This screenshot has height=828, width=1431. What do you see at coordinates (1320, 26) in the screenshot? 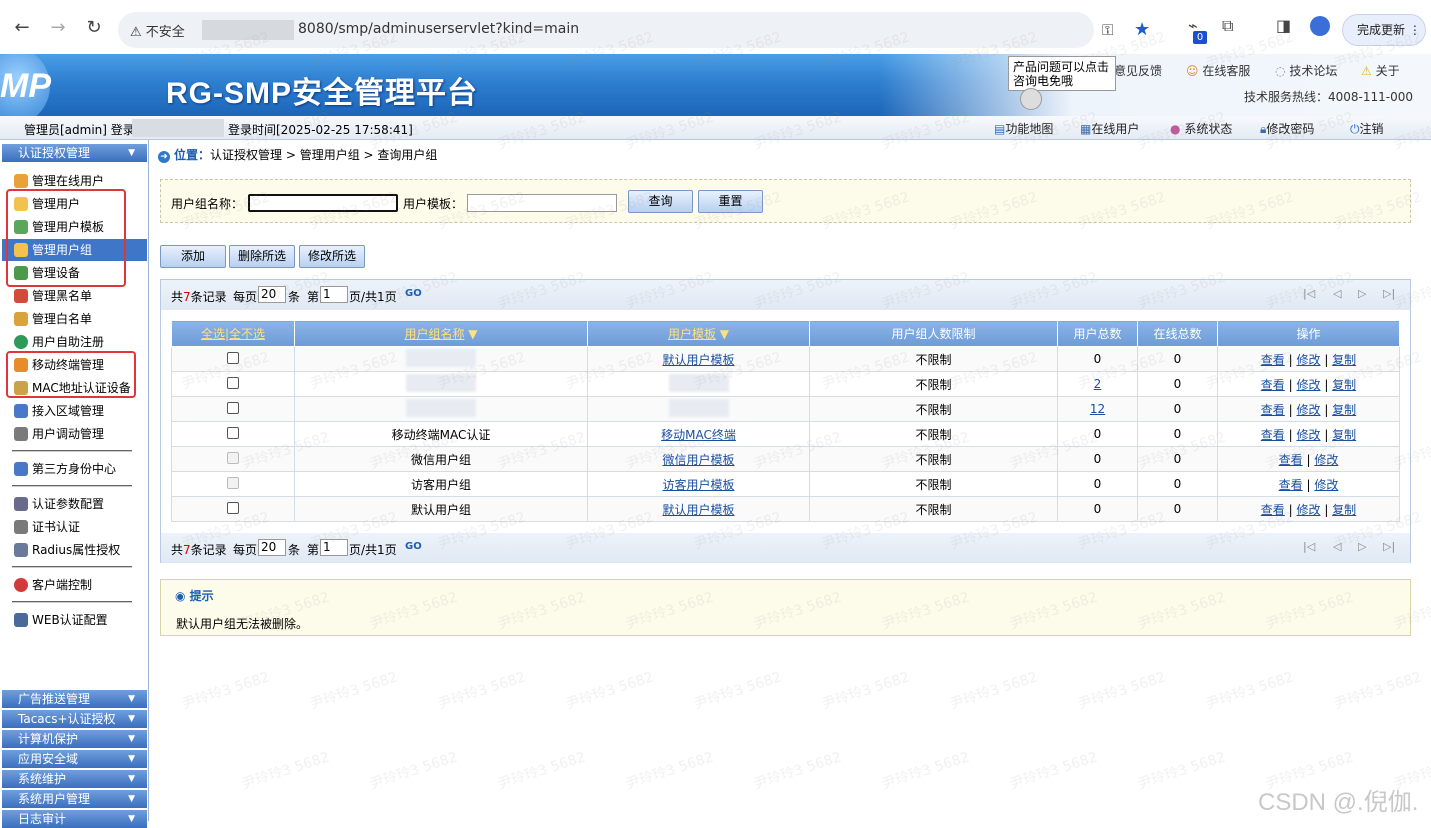
I see `profile-avatar` at bounding box center [1320, 26].